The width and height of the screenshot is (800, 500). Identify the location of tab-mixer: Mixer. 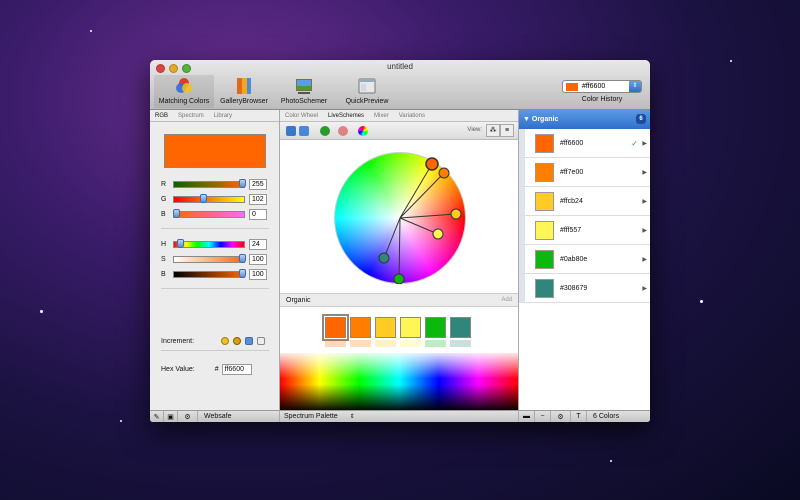
(381, 115).